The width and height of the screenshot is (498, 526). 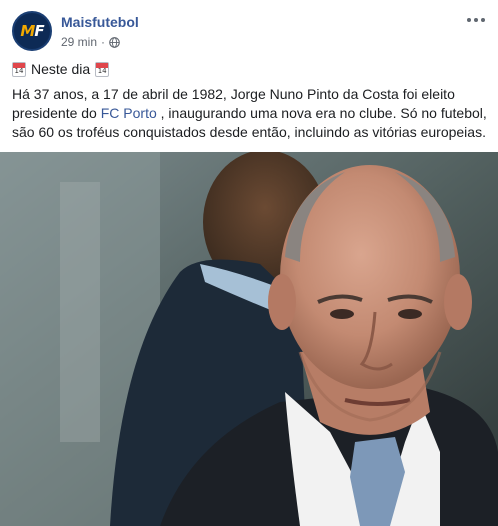 I want to click on heading-text: Neste dia, so click(x=61, y=69).